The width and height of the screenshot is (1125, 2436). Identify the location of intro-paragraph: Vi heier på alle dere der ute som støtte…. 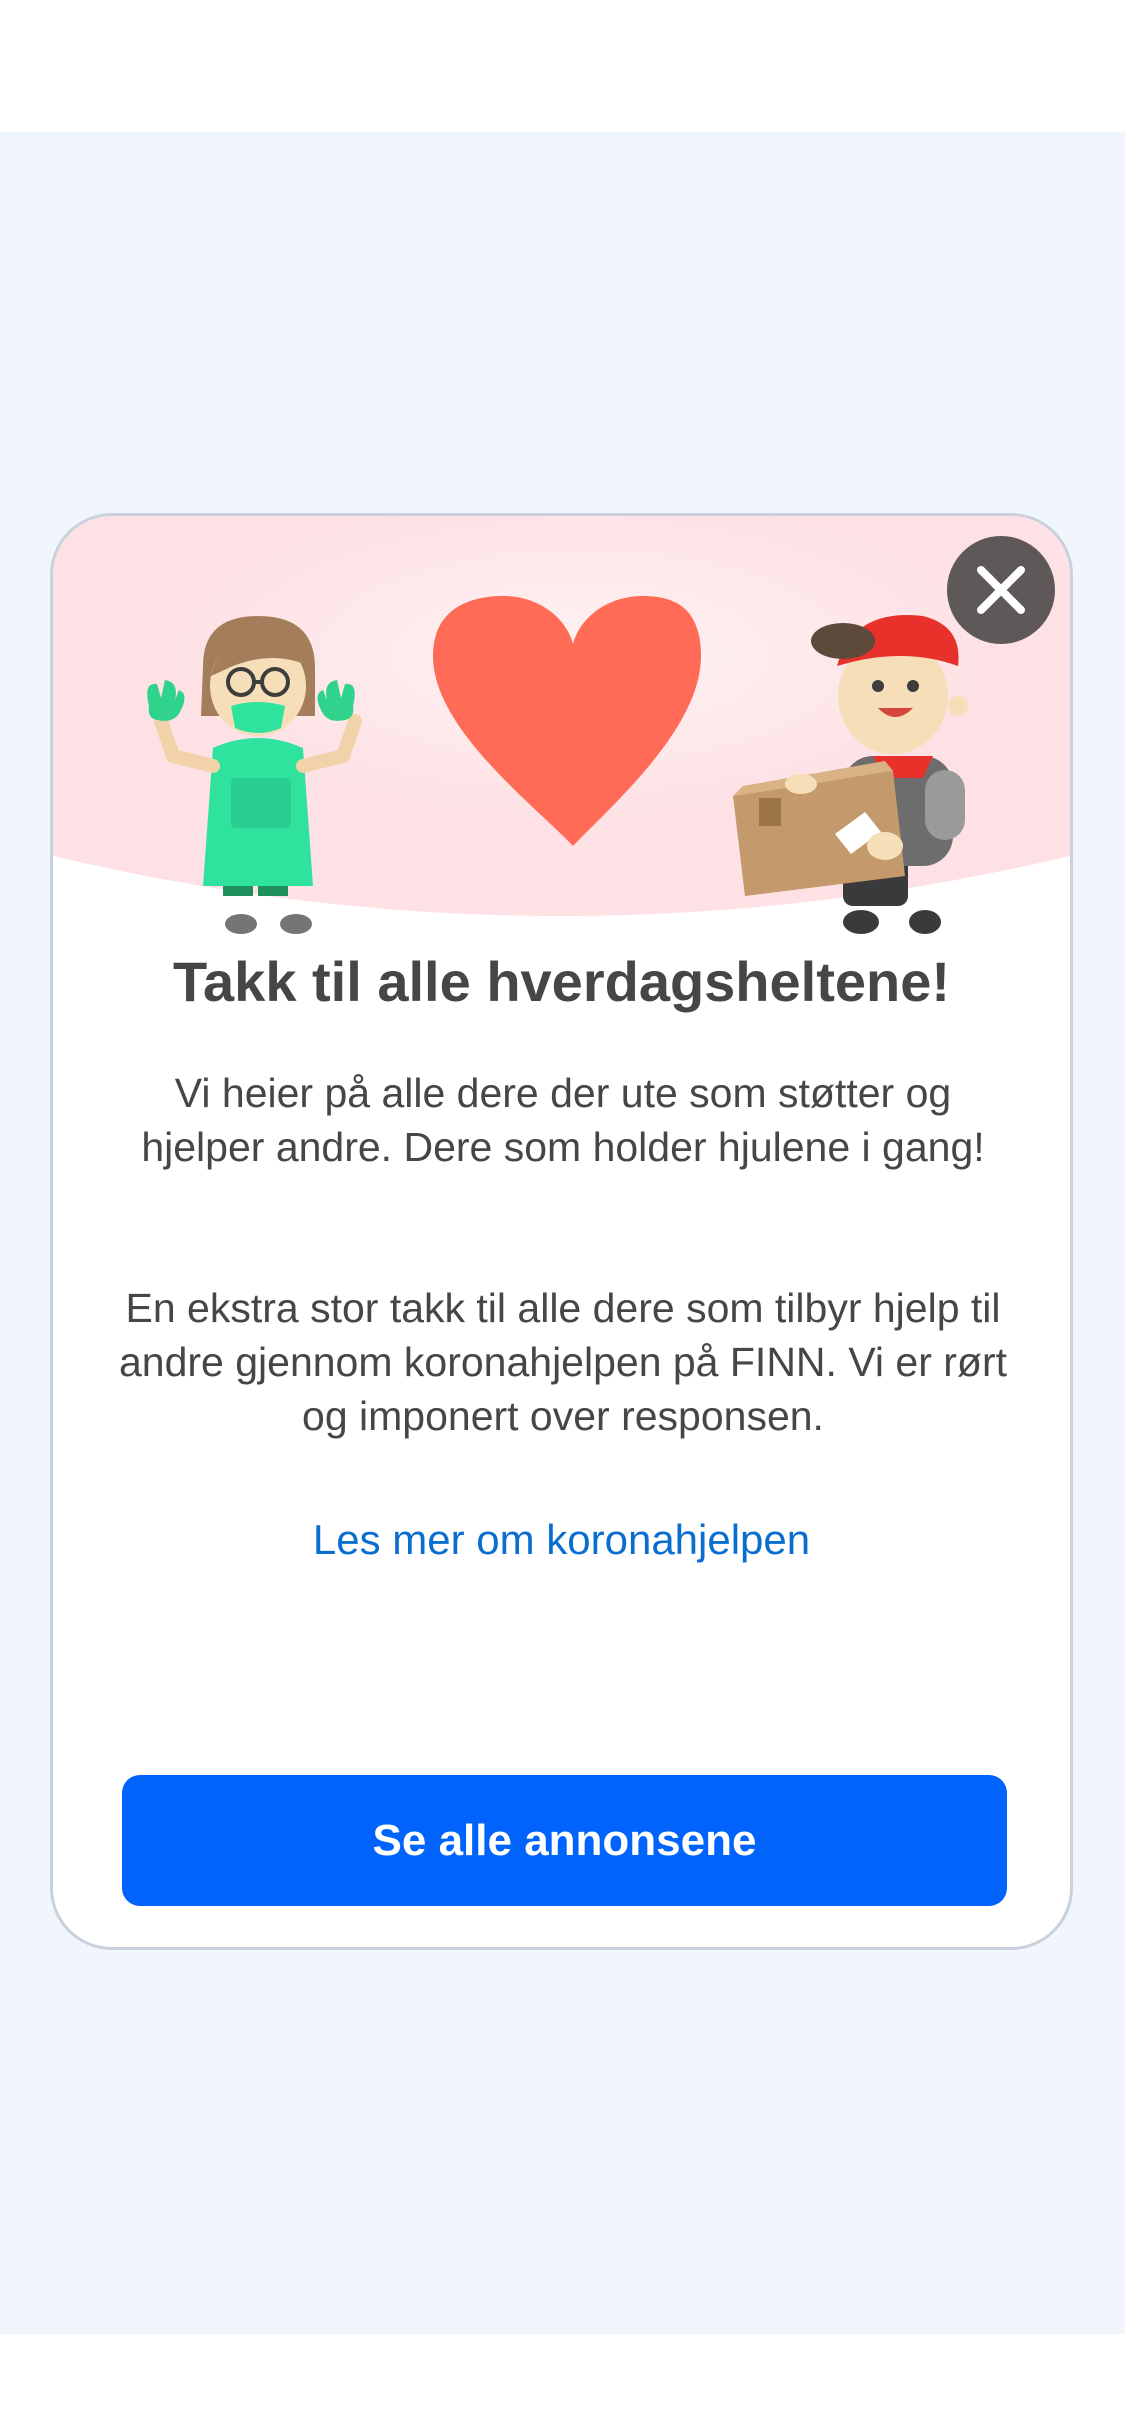
(563, 1120).